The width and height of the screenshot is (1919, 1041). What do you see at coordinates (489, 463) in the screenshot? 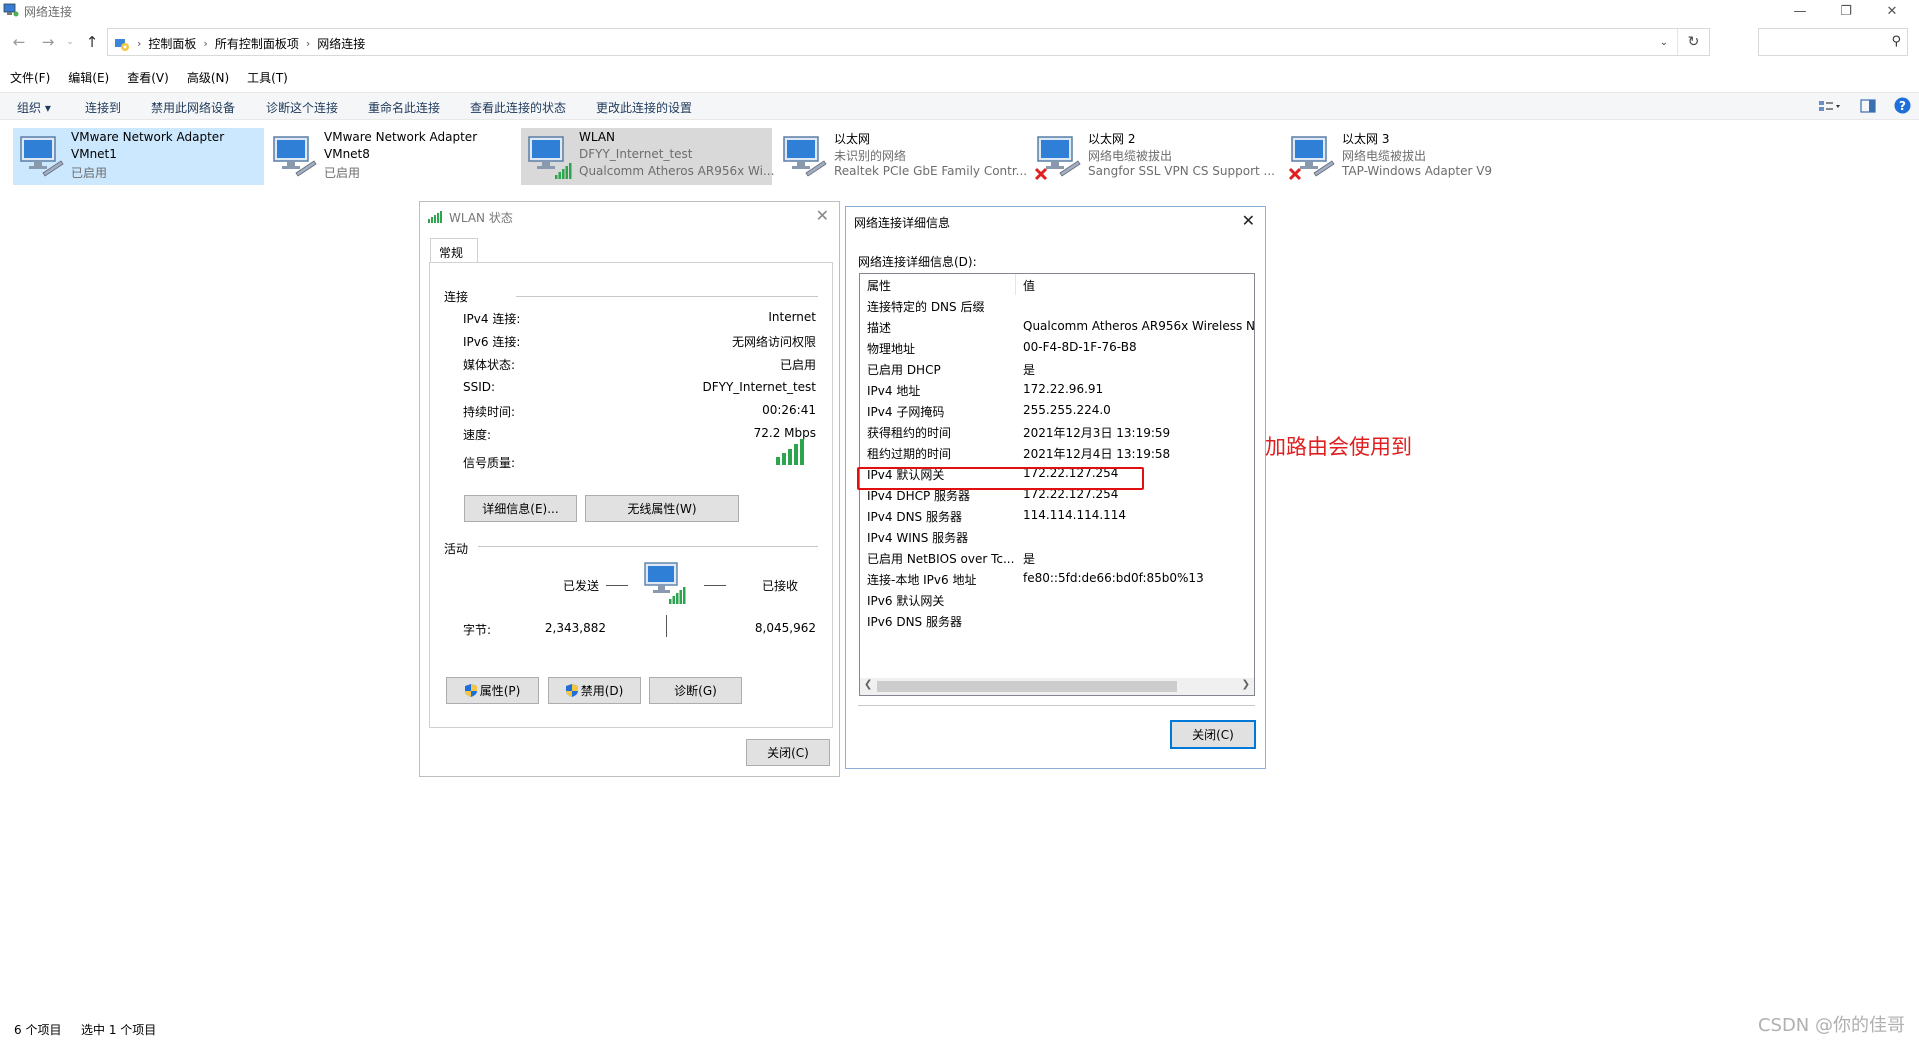
I see `signal-quality-label: 信号质量:` at bounding box center [489, 463].